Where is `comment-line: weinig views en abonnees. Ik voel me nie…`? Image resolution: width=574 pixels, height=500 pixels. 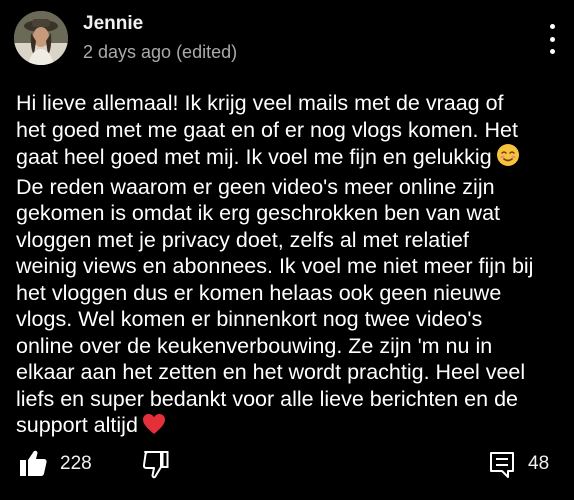 comment-line: weinig views en abonnees. Ik voel me nie… is located at coordinates (275, 266).